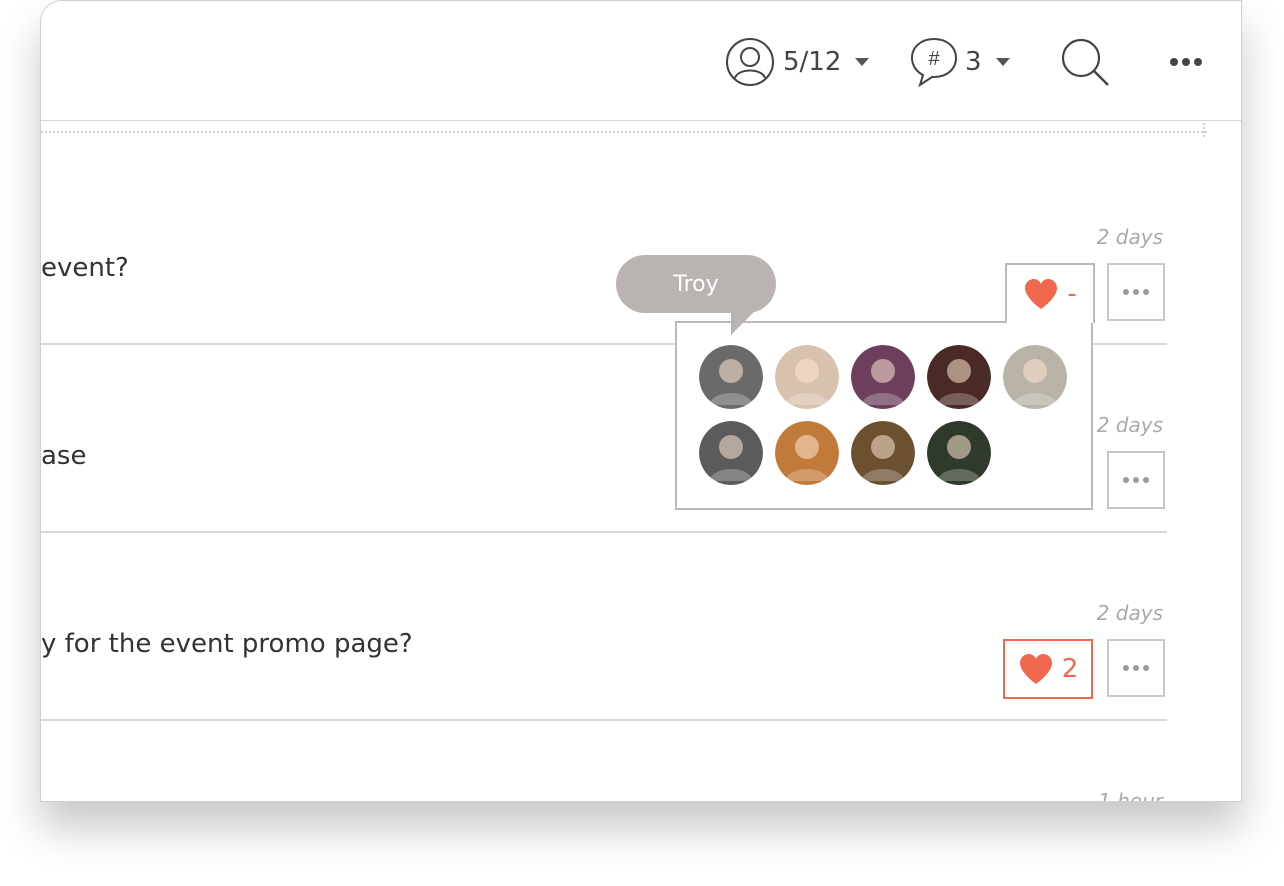  I want to click on members-count: 5/12, so click(812, 62).